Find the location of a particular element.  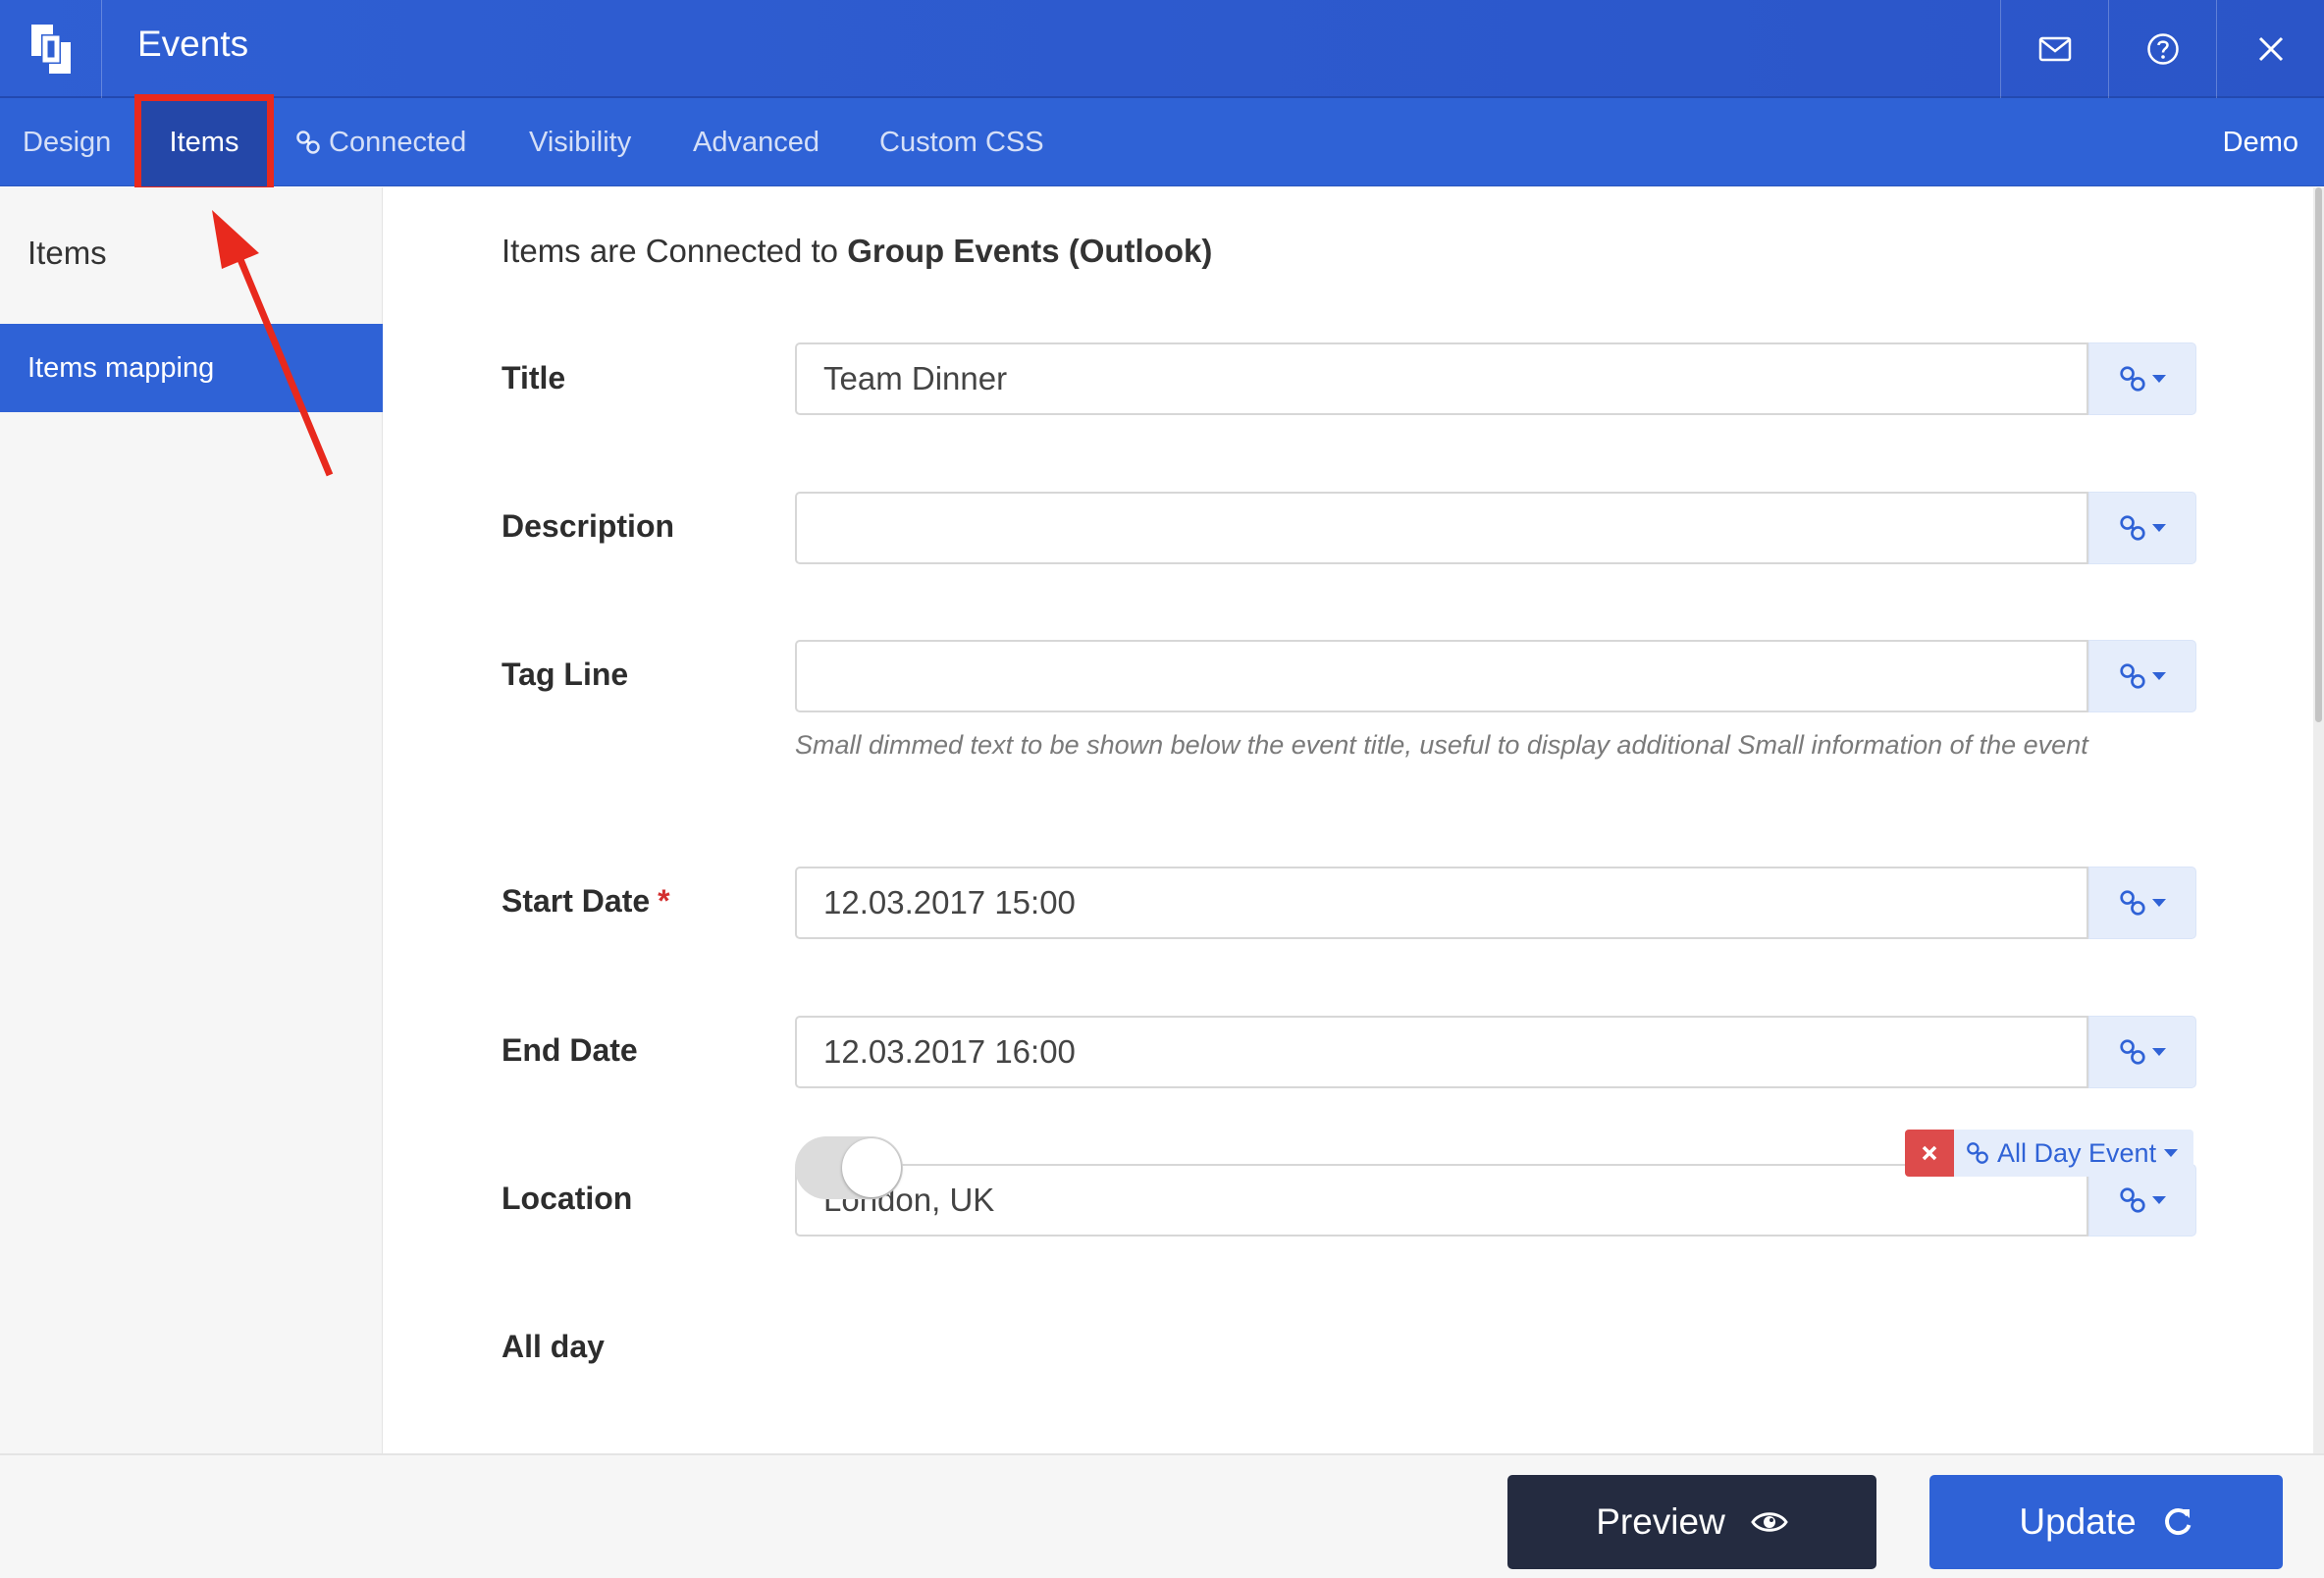

refresh-icon is located at coordinates (2178, 1522).